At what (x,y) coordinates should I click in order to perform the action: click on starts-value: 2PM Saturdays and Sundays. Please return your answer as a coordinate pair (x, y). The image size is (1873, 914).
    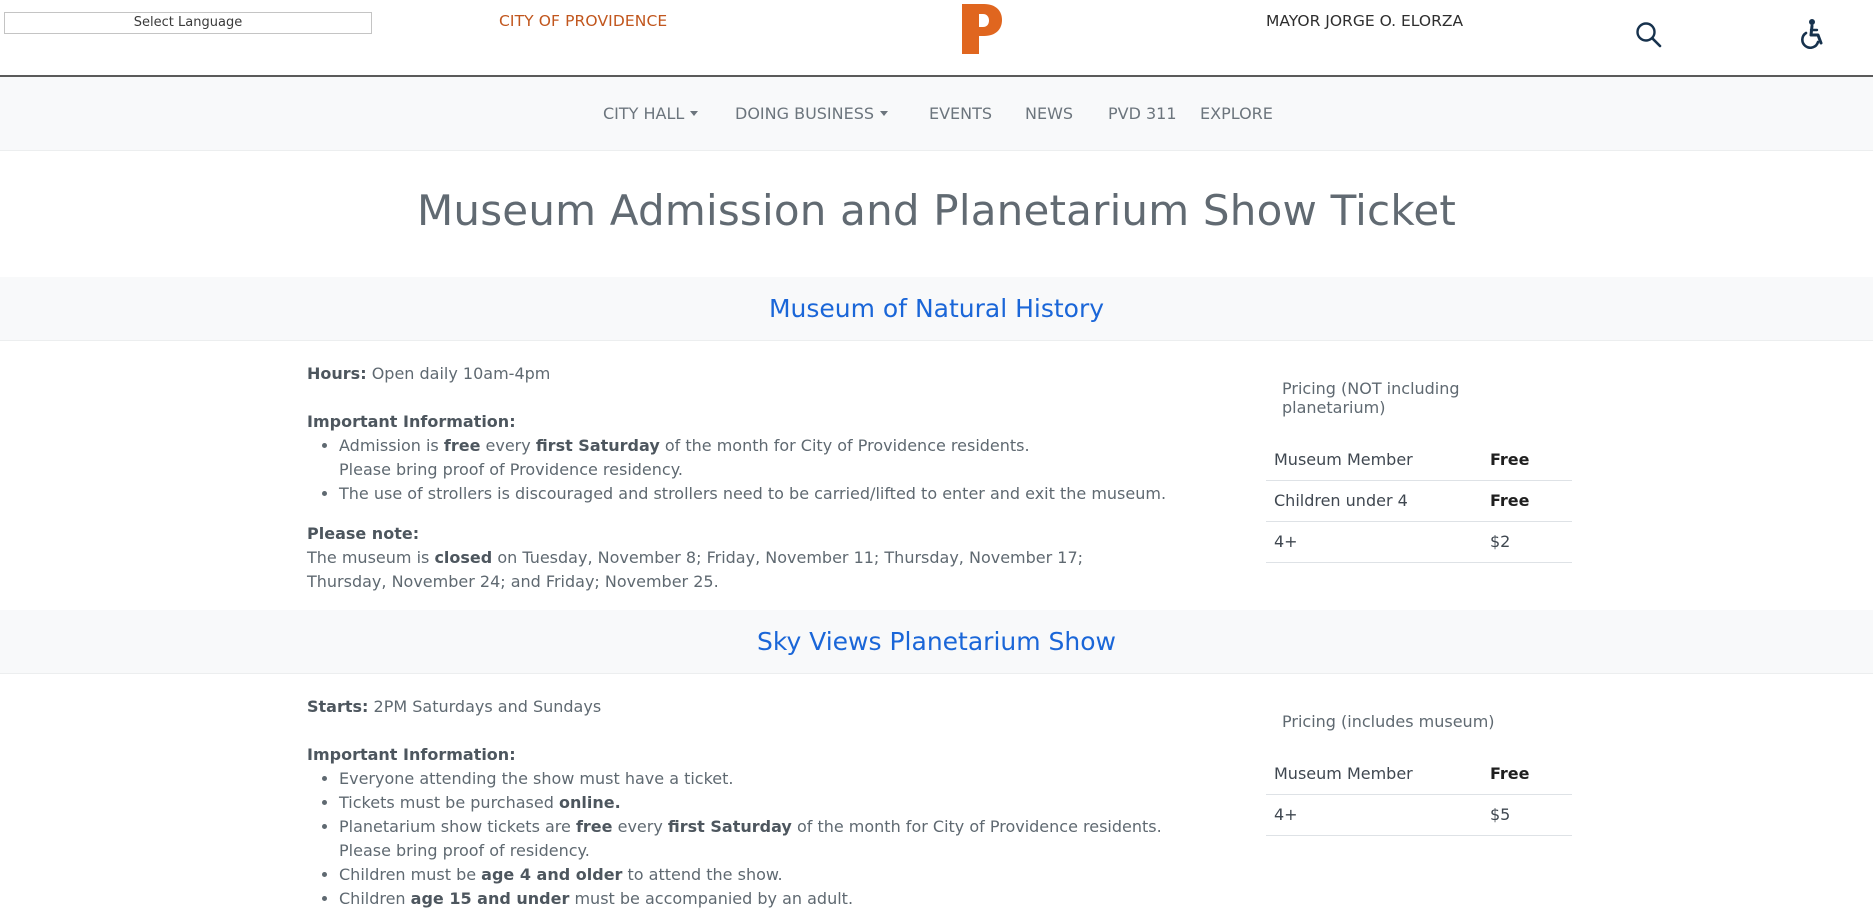
    Looking at the image, I should click on (487, 706).